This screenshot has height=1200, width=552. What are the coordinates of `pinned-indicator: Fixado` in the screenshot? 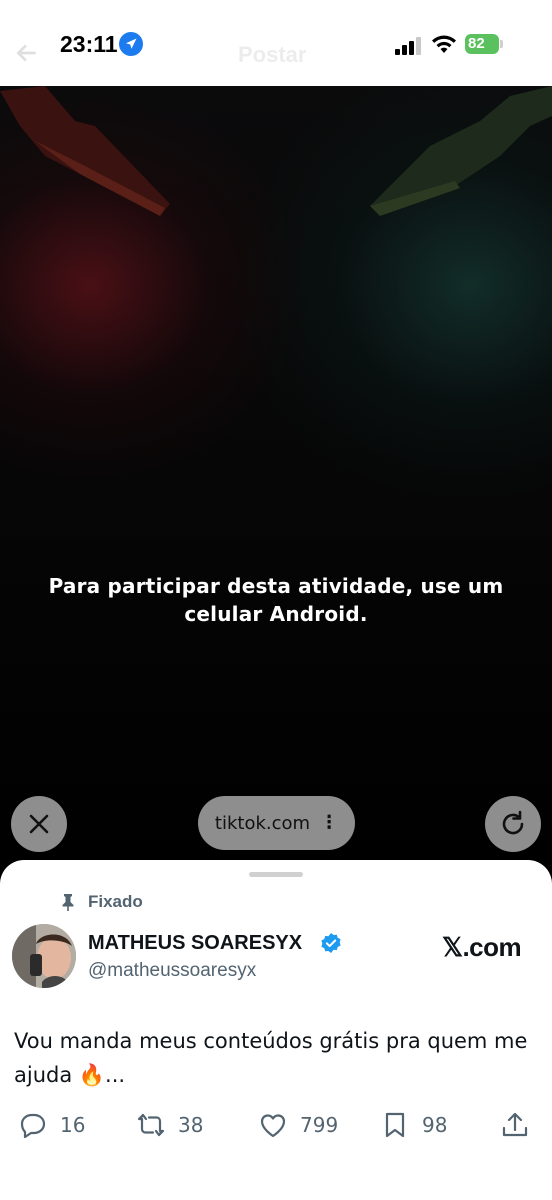 It's located at (100, 902).